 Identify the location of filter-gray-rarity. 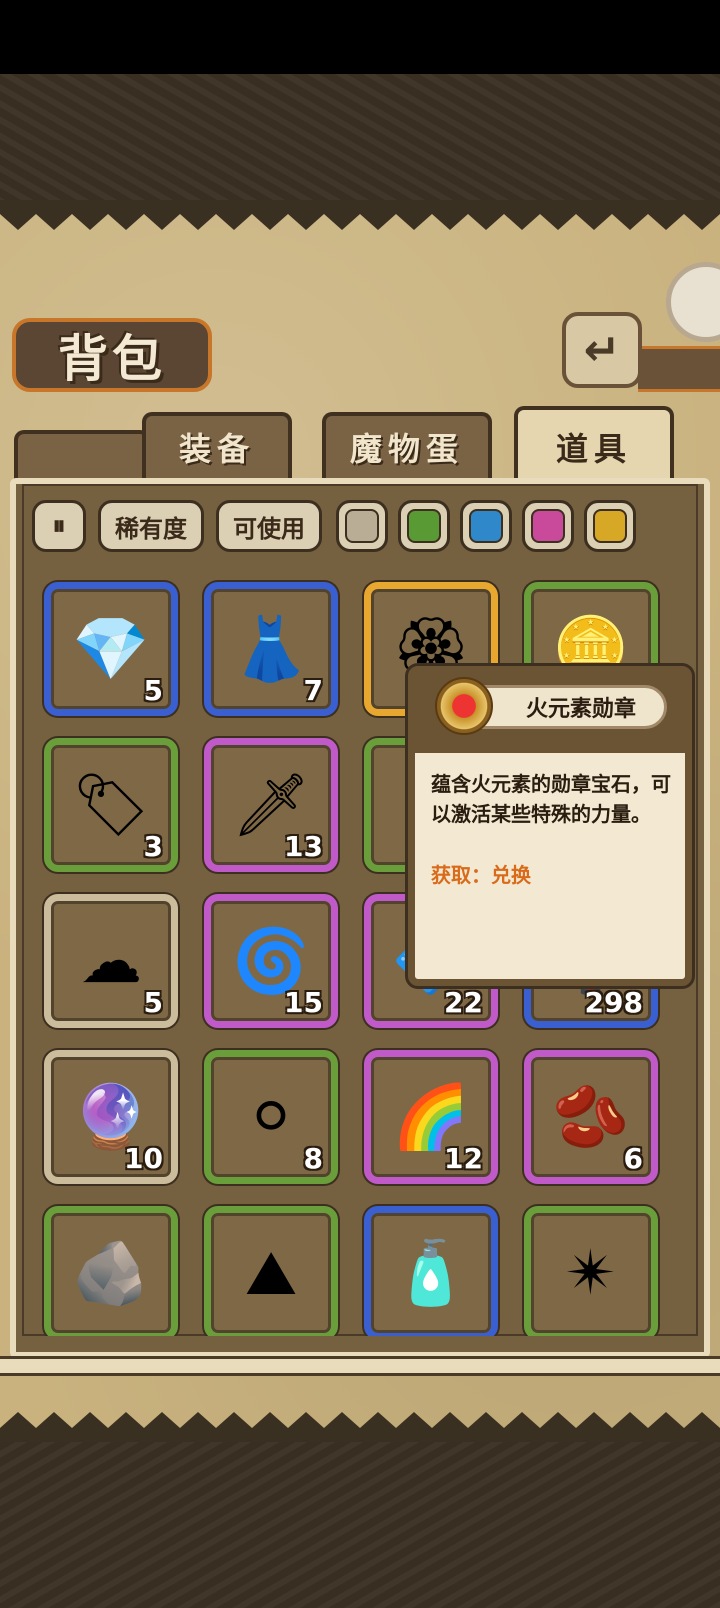
(362, 526).